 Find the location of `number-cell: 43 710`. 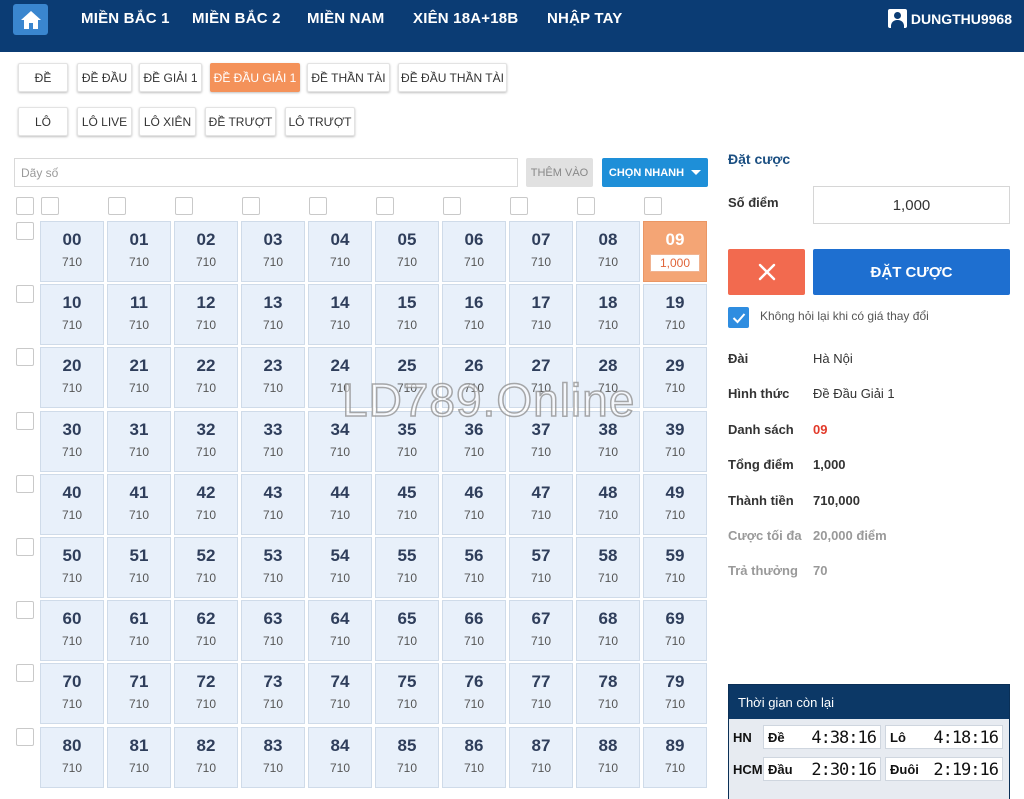

number-cell: 43 710 is located at coordinates (273, 504).